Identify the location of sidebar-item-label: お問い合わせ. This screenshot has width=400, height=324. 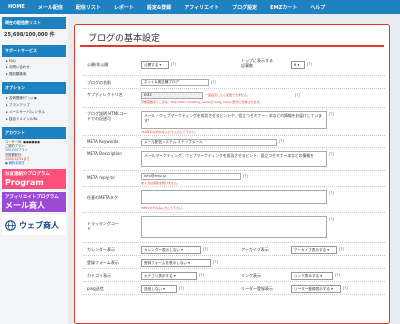
(19, 67).